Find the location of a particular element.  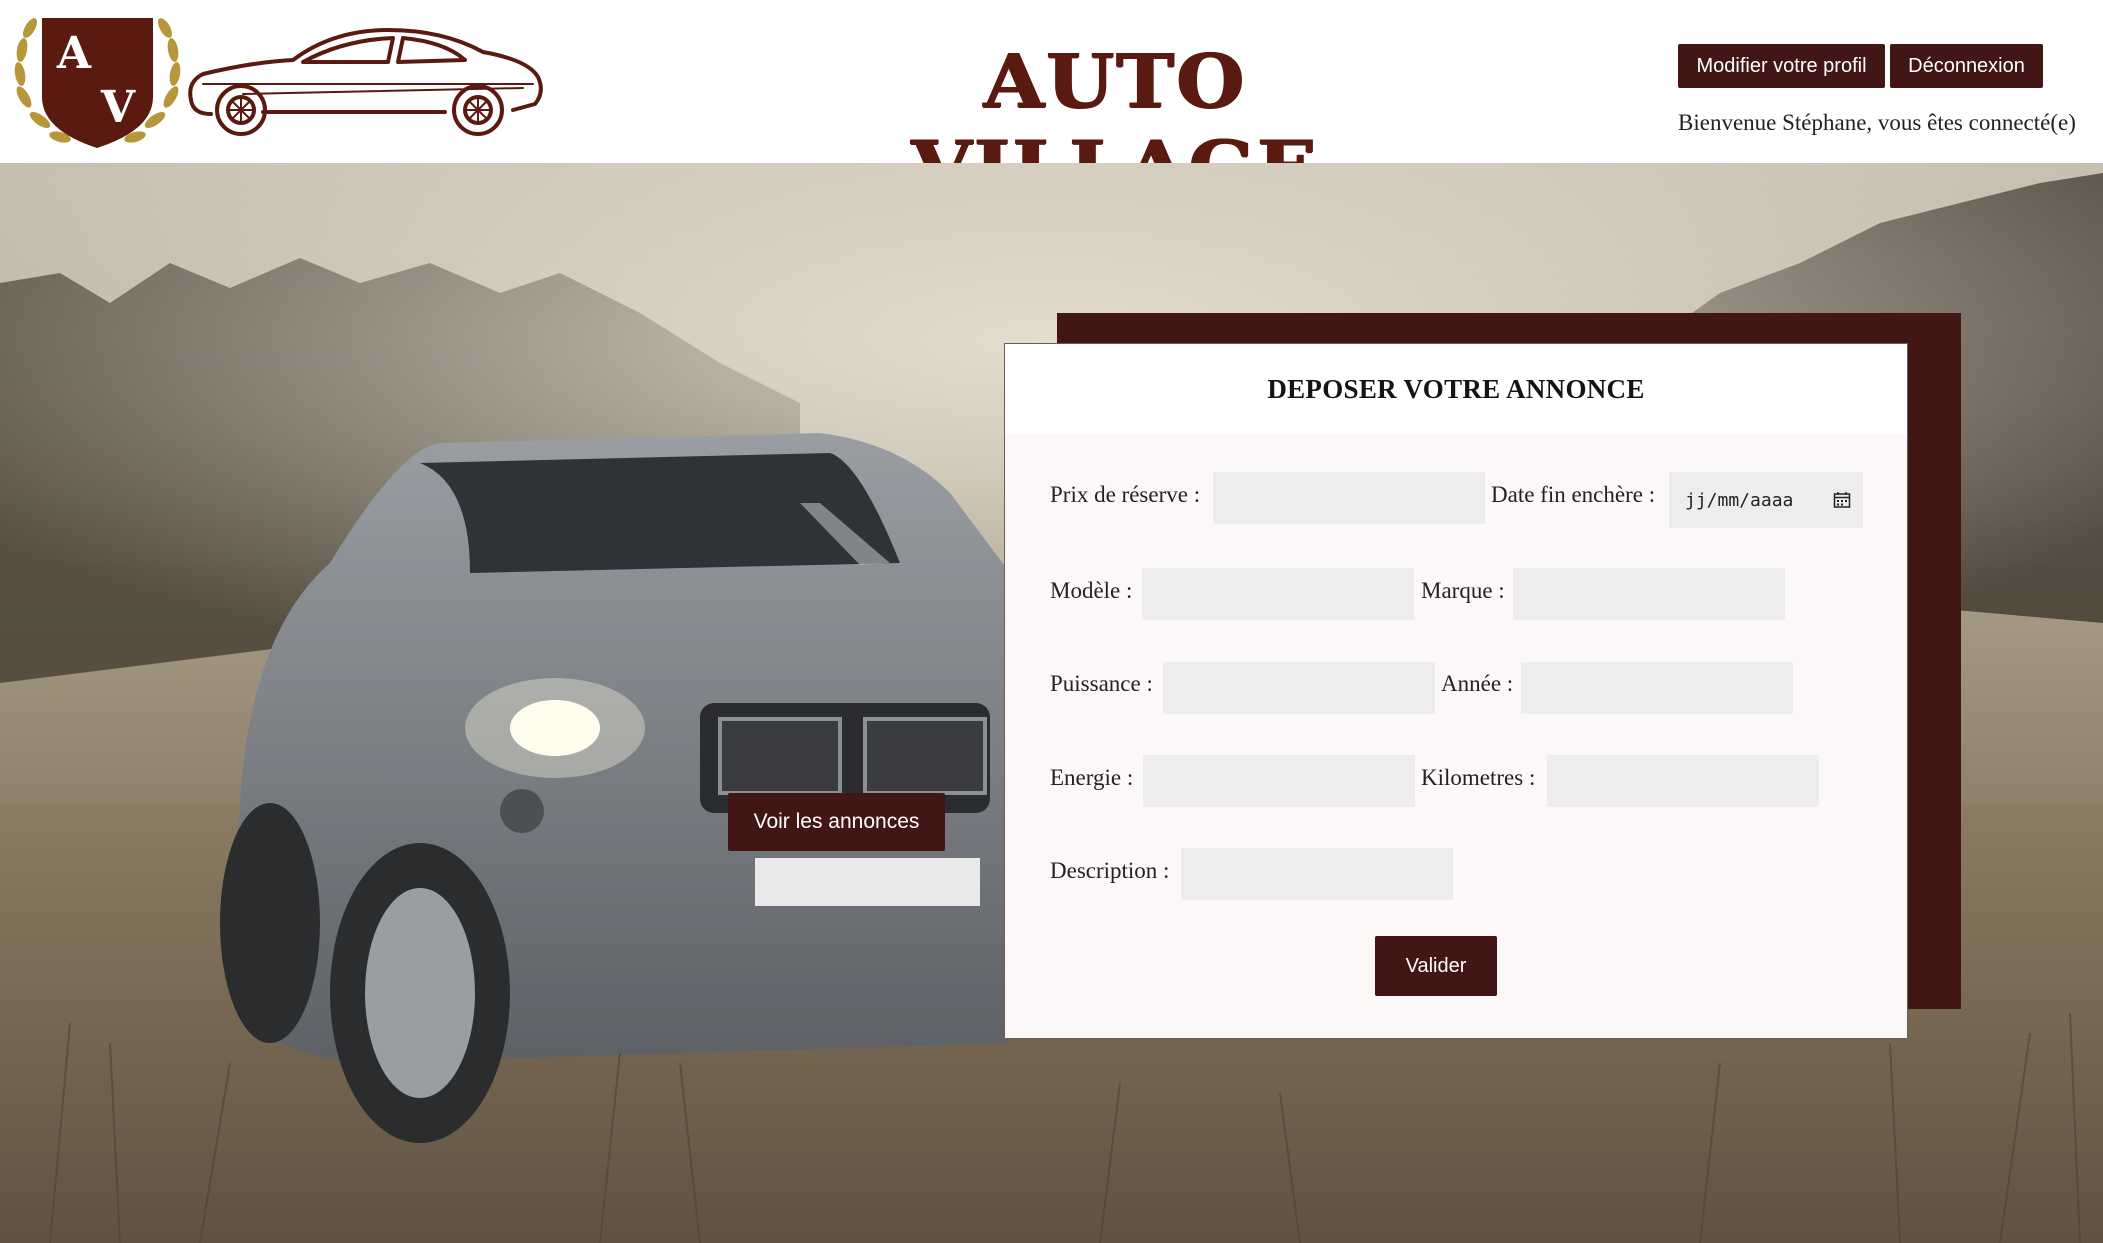

year-label: Année : is located at coordinates (1477, 683).